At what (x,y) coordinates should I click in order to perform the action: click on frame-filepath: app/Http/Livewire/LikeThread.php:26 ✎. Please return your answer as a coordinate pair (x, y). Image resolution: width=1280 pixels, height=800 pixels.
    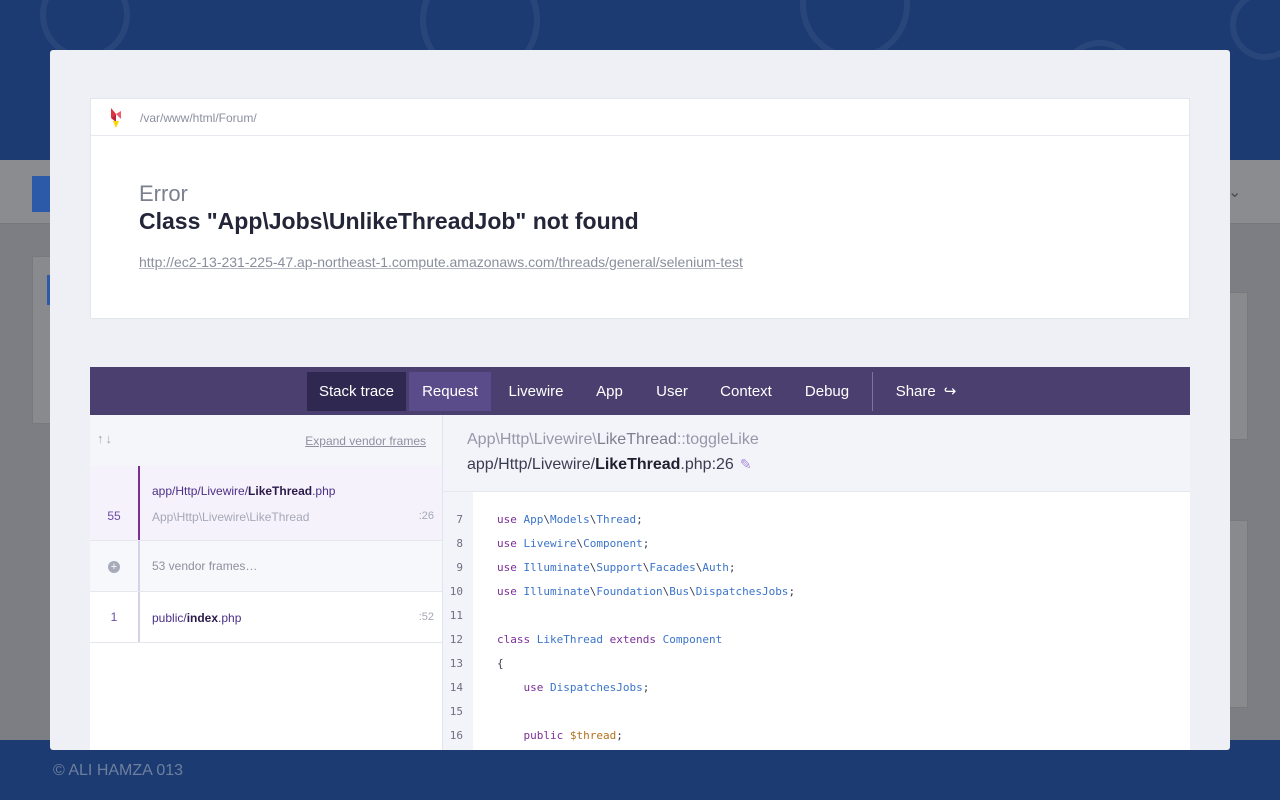
    Looking at the image, I should click on (609, 464).